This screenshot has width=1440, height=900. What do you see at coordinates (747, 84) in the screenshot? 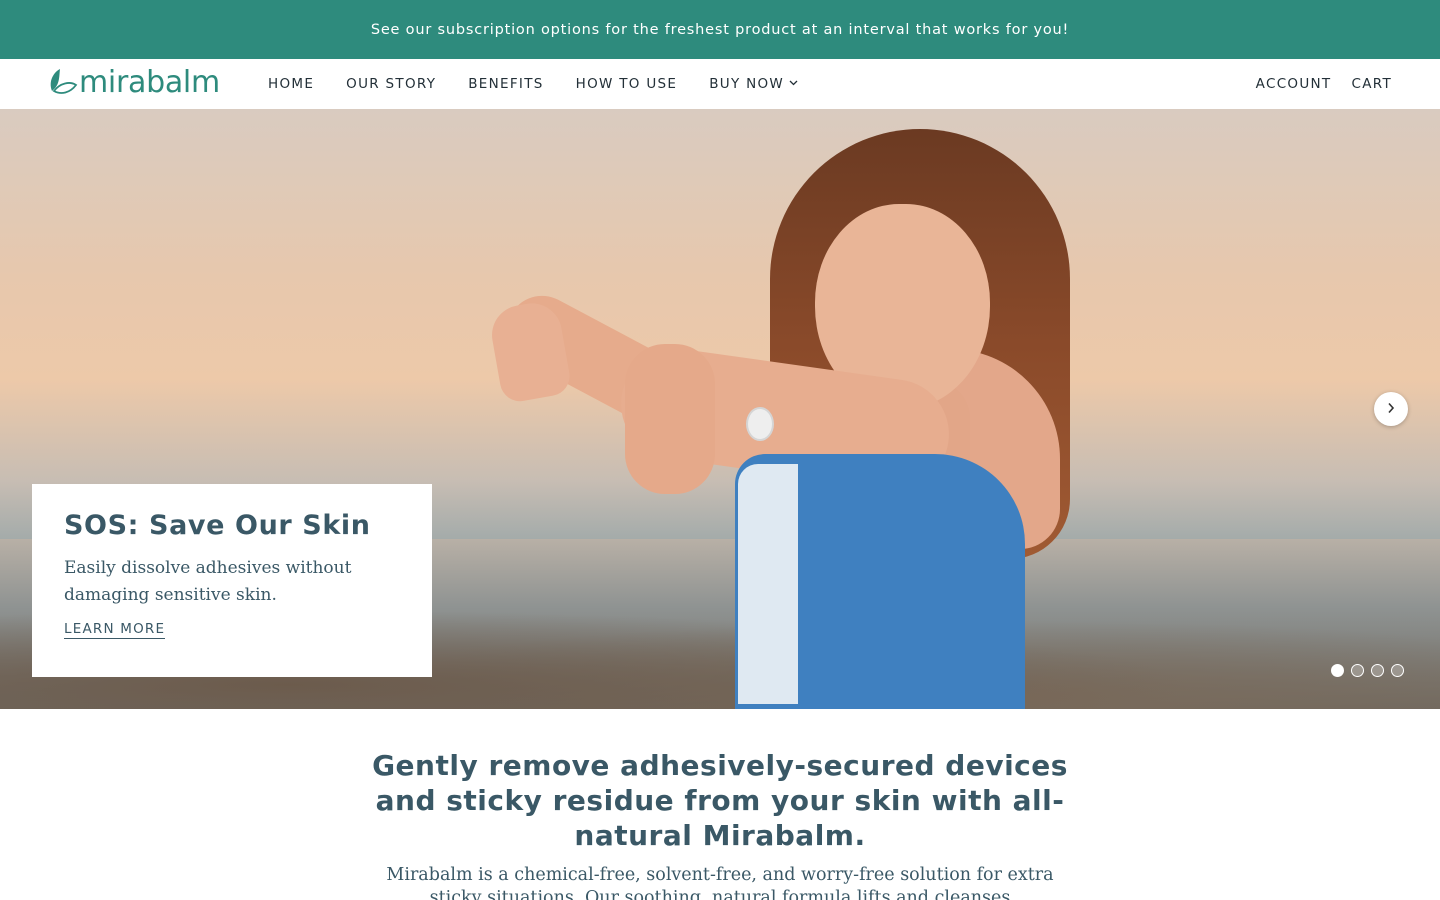
I see `nav-buy-now-label: BUY NOW` at bounding box center [747, 84].